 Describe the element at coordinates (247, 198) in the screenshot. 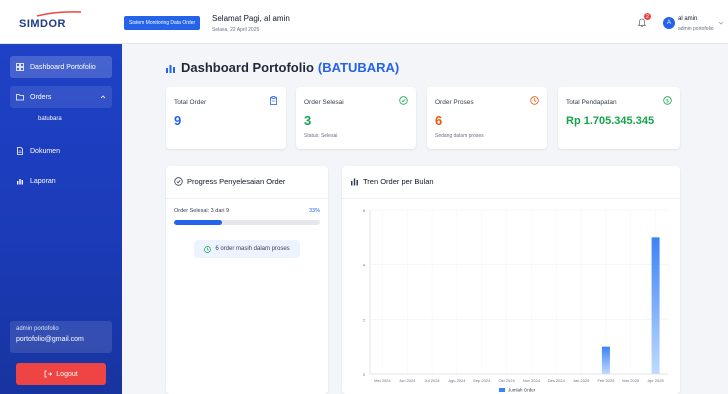

I see `panel-divider` at that location.